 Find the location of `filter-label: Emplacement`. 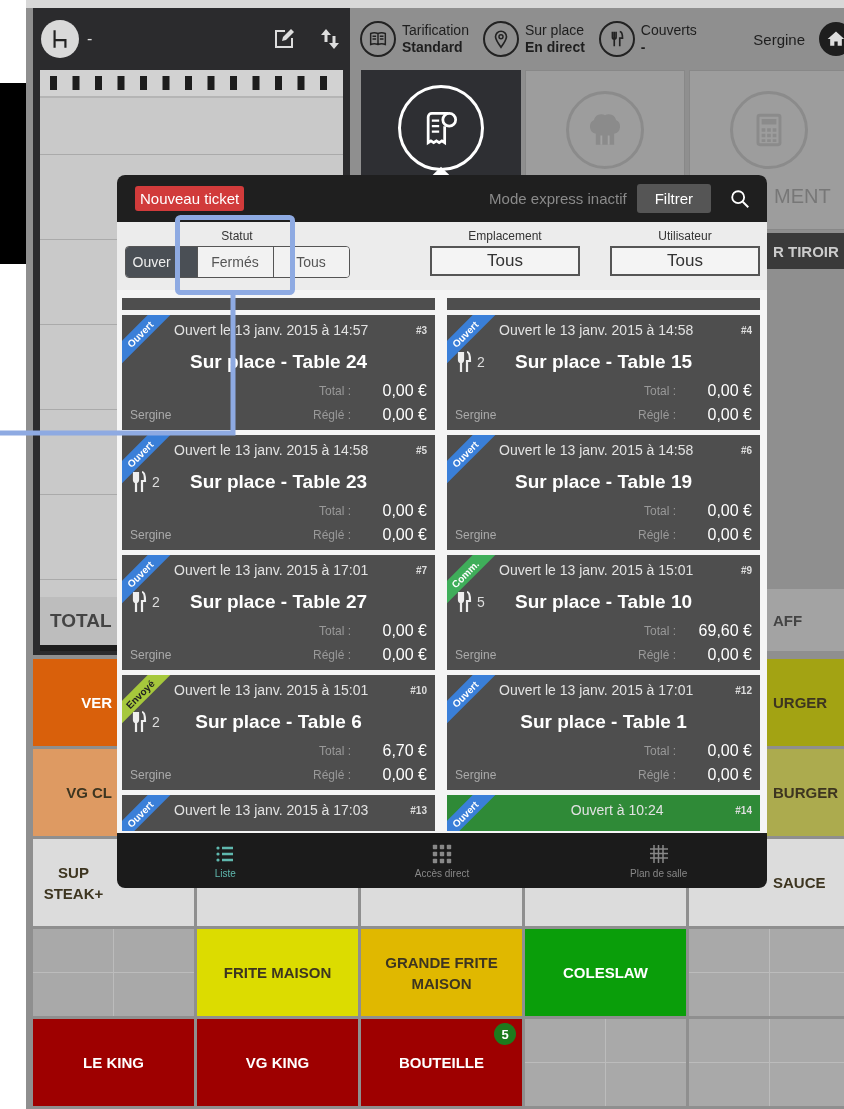

filter-label: Emplacement is located at coordinates (505, 236).